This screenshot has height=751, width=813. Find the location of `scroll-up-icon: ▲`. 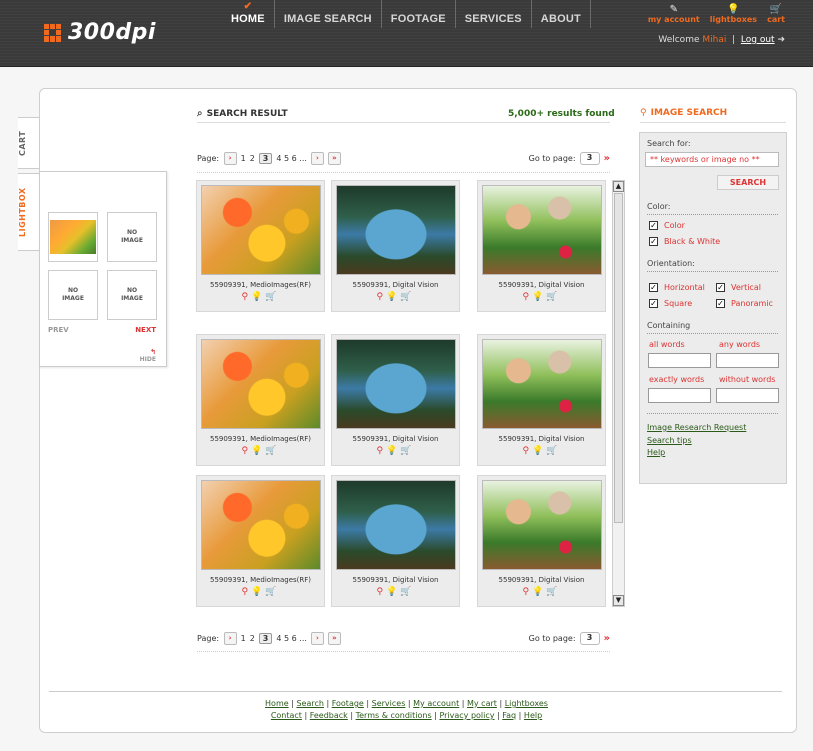

scroll-up-icon: ▲ is located at coordinates (618, 186).